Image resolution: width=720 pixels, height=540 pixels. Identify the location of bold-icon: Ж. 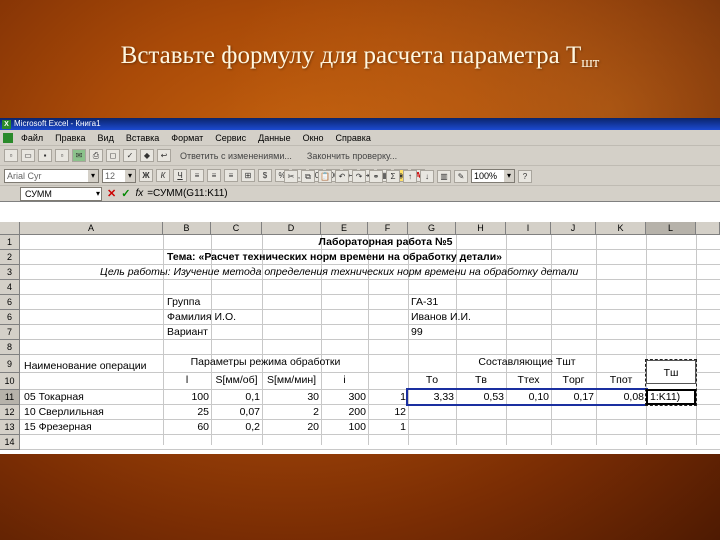
(146, 175).